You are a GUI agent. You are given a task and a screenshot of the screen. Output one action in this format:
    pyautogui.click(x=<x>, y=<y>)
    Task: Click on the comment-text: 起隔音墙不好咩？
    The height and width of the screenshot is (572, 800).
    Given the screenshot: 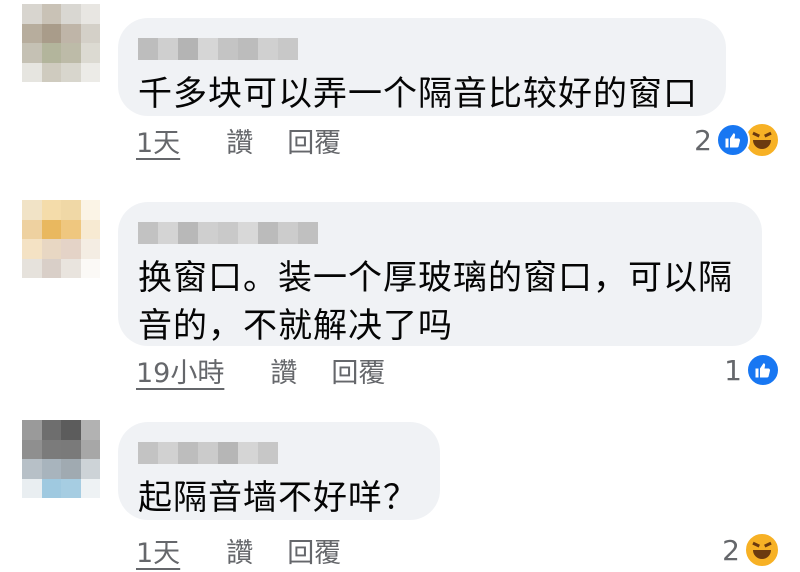 What is the action you would take?
    pyautogui.click(x=278, y=498)
    